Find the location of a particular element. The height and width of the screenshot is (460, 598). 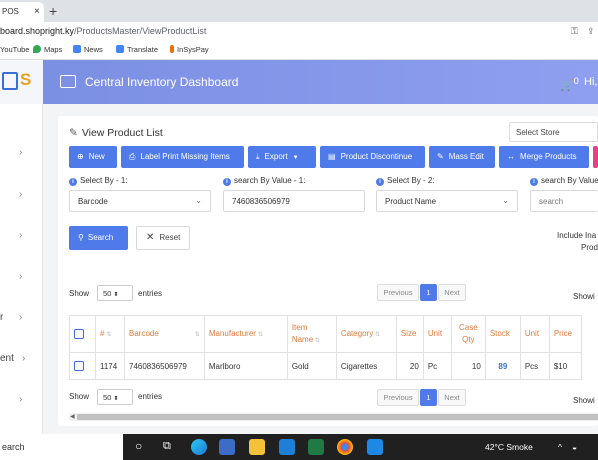

file-explorer-icon is located at coordinates (257, 447).